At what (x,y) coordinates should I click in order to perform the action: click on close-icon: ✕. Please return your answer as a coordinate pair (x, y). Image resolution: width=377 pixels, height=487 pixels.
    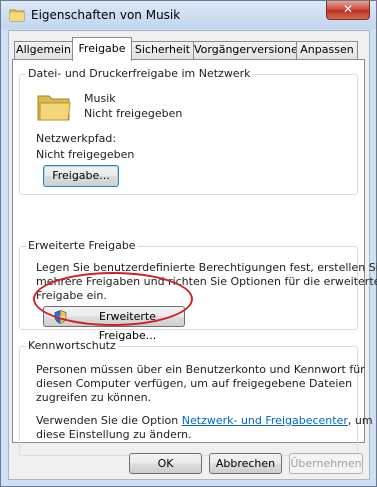
    Looking at the image, I should click on (348, 9).